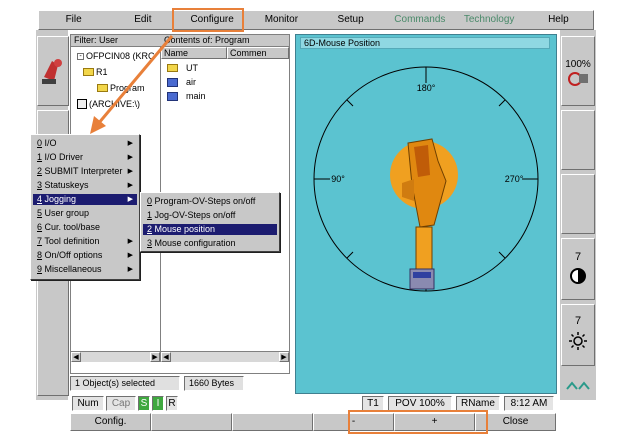 This screenshot has height=441, width=640. Describe the element at coordinates (425, 43) in the screenshot. I see `mouse-window-title: 6D-Mouse Position` at that location.